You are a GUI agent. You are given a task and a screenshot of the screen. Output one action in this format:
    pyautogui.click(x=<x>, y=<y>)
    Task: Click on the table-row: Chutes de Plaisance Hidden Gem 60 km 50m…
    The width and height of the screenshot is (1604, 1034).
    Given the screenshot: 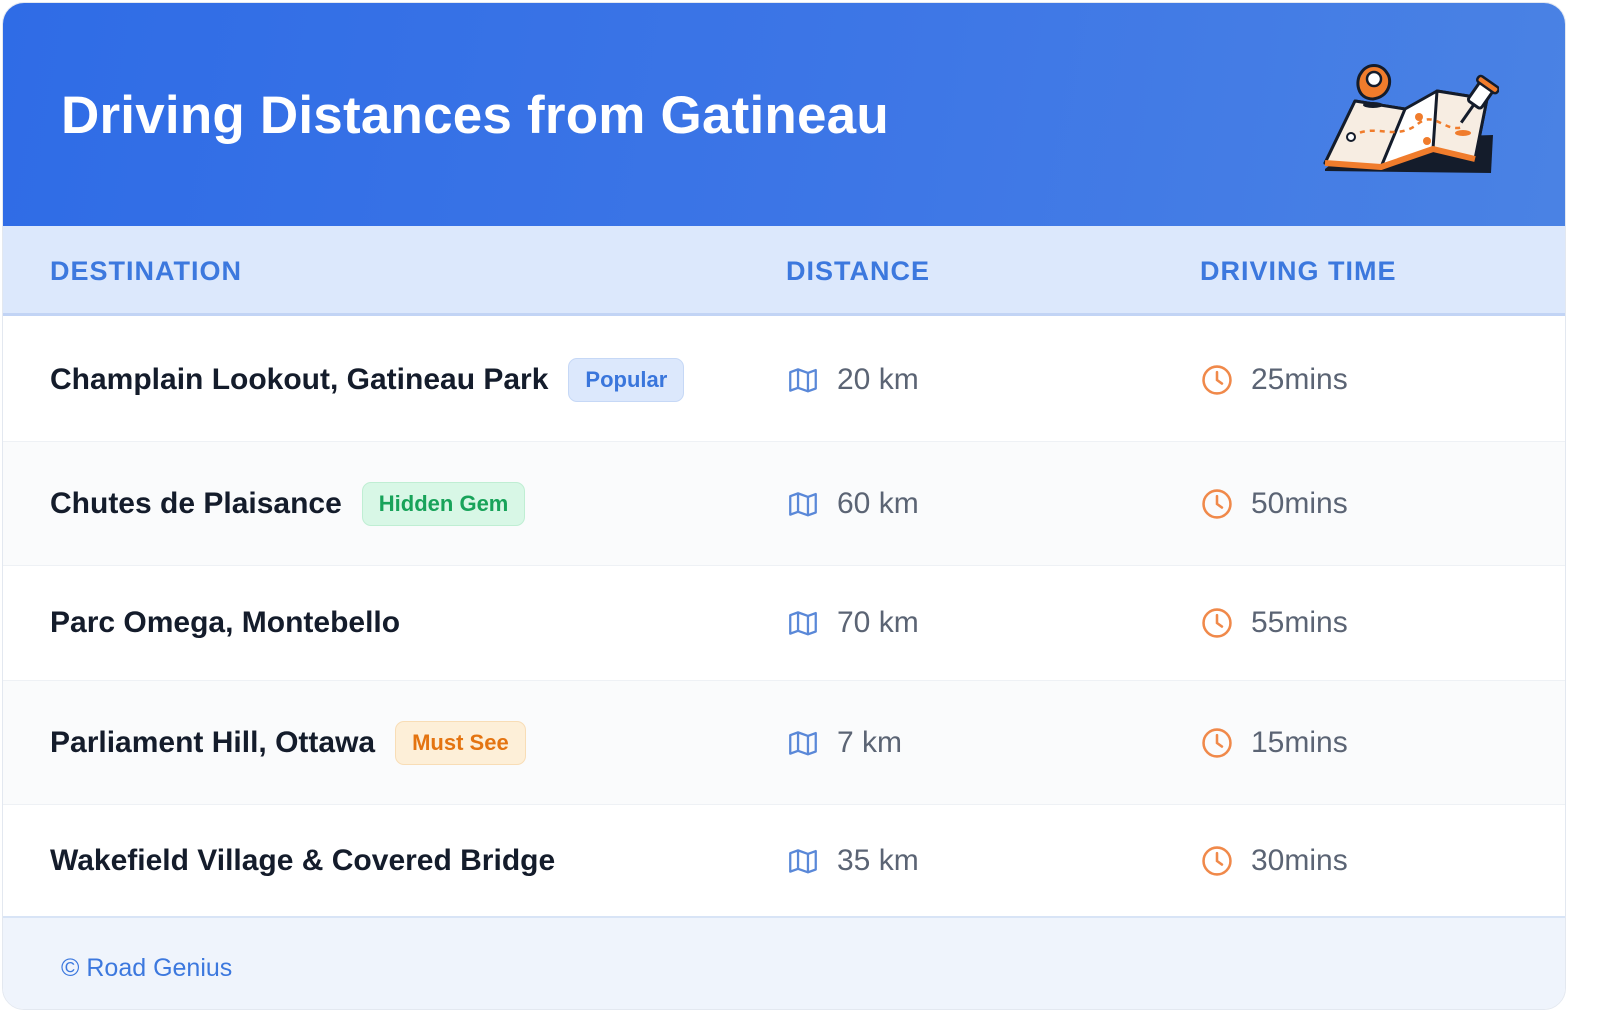 What is the action you would take?
    pyautogui.click(x=784, y=504)
    